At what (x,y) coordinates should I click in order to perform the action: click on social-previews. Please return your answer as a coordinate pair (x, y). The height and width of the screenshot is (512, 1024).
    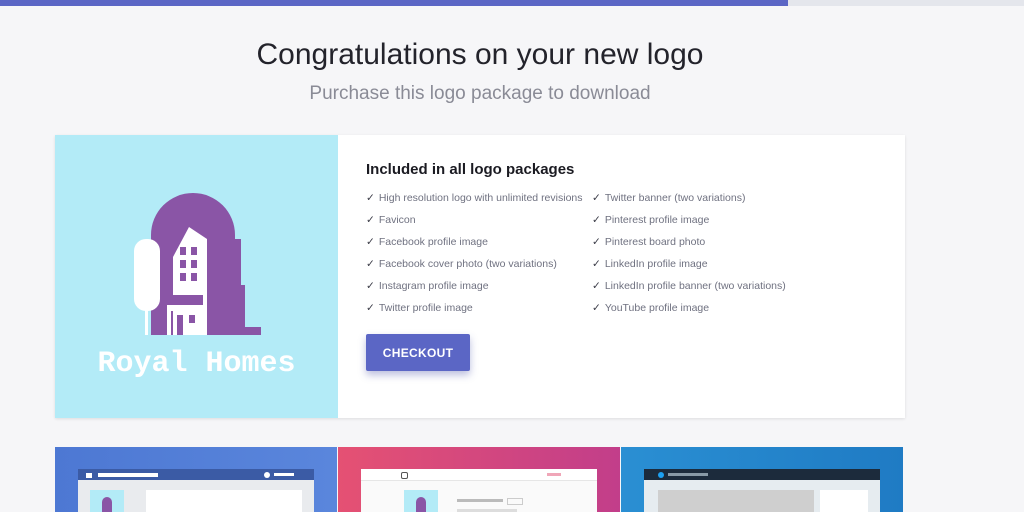
    Looking at the image, I should click on (480, 479).